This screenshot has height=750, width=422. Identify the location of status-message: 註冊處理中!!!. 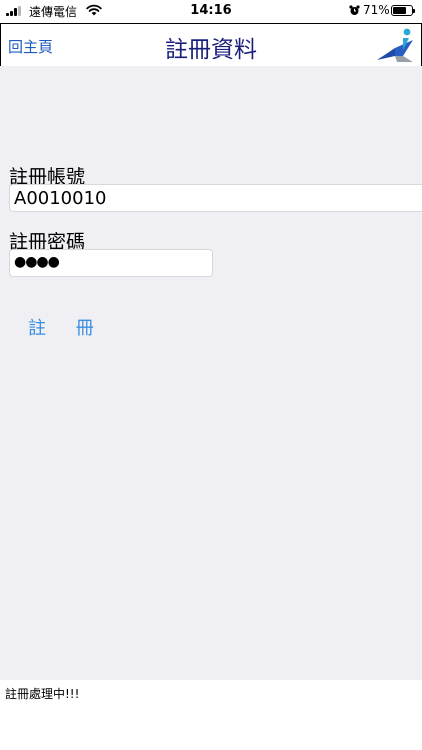
(42, 694).